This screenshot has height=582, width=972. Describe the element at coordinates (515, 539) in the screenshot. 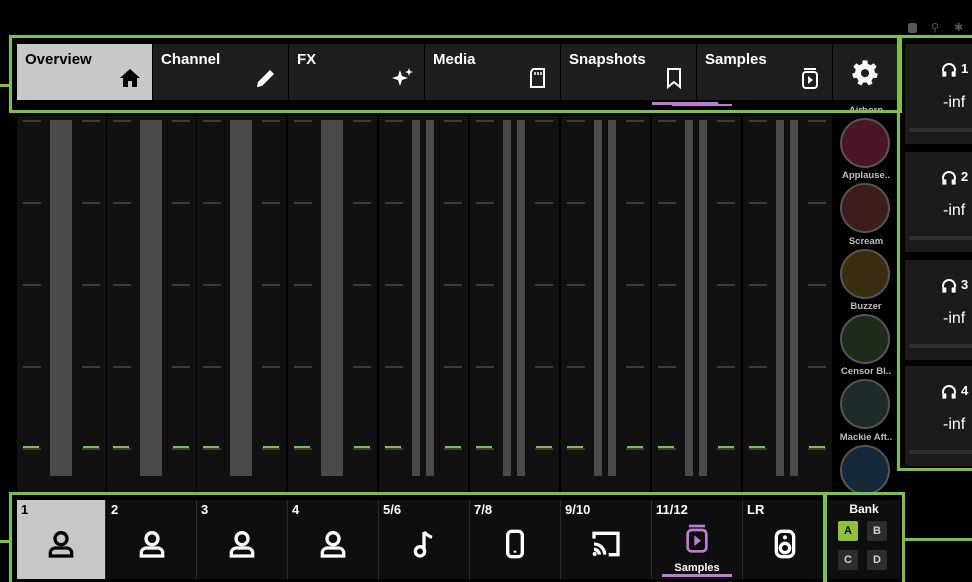

I see `channel-button-7-8: 7/8` at that location.